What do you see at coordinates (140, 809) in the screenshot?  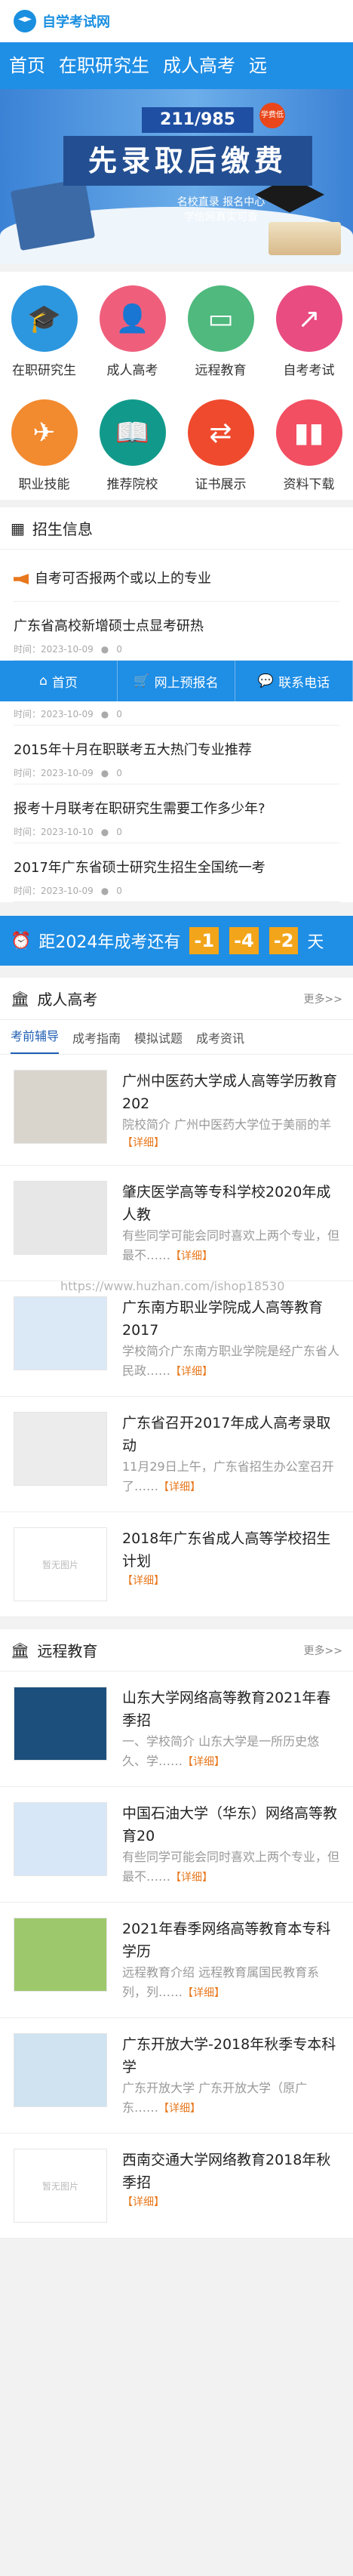 I see `news-title: 报考十月联考在职研究生需要工作多少年?` at bounding box center [140, 809].